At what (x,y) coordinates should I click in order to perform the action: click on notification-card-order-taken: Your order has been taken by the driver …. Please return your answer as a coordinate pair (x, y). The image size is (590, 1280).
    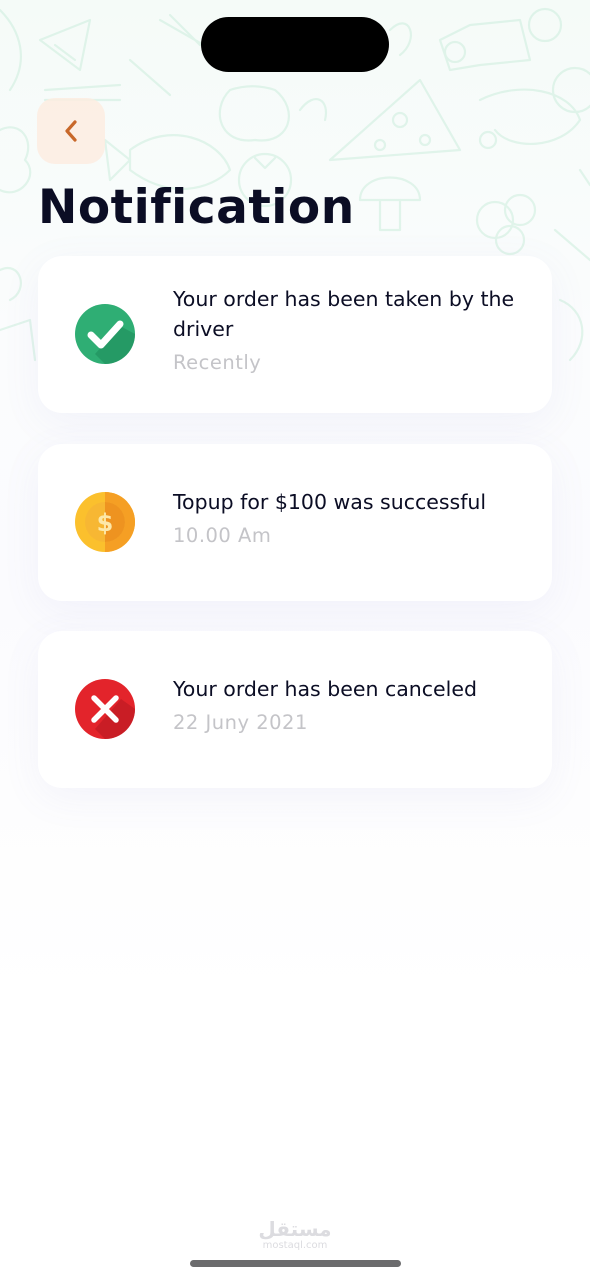
    Looking at the image, I should click on (295, 334).